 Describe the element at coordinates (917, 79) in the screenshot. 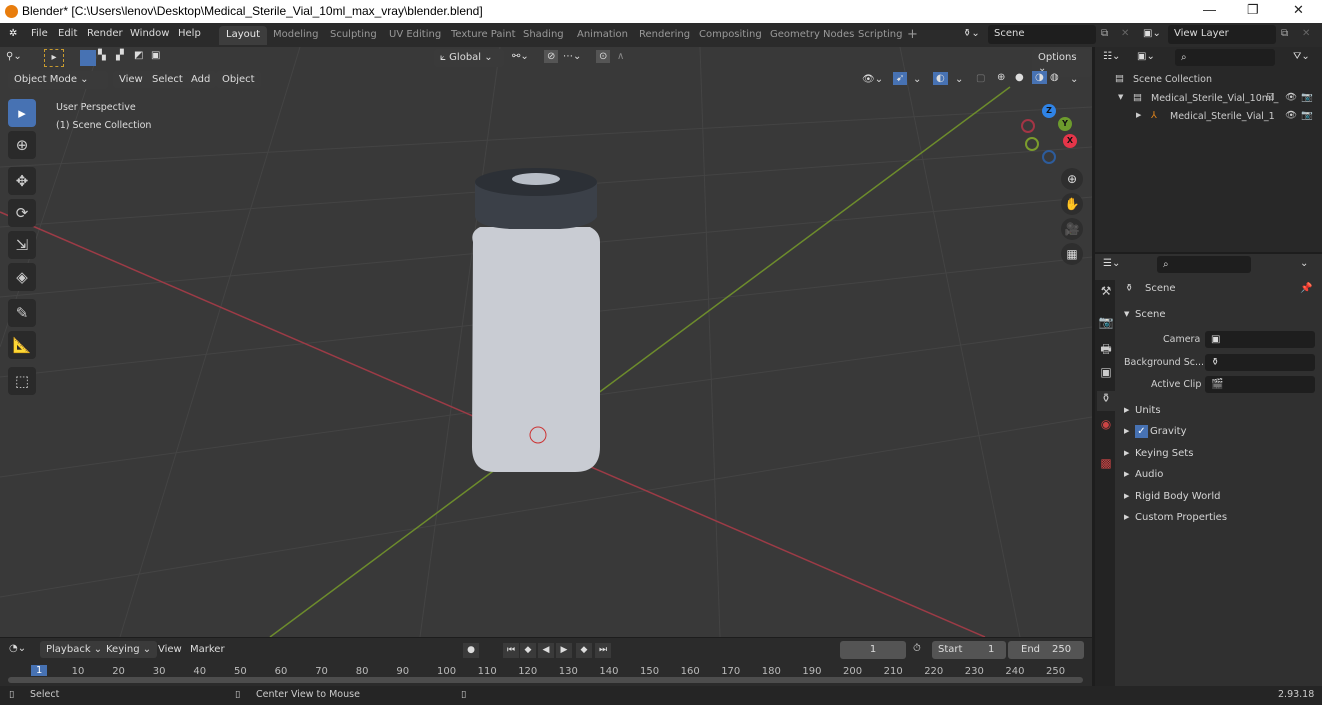

I see `gizmo-dropdown-icon: ⌄` at that location.